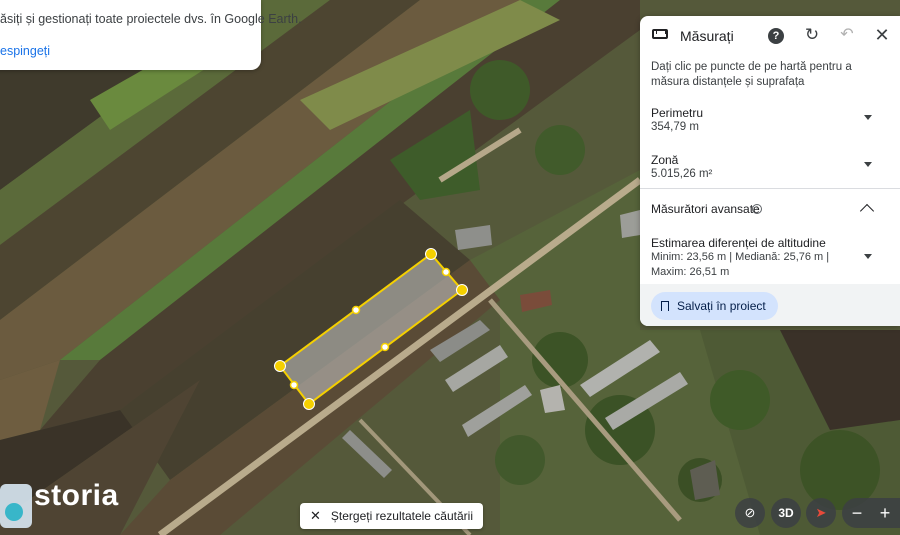 The width and height of the screenshot is (900, 535). I want to click on clear-search-results-button: ✕ Ștergeți rezultatele căutării, so click(391, 516).